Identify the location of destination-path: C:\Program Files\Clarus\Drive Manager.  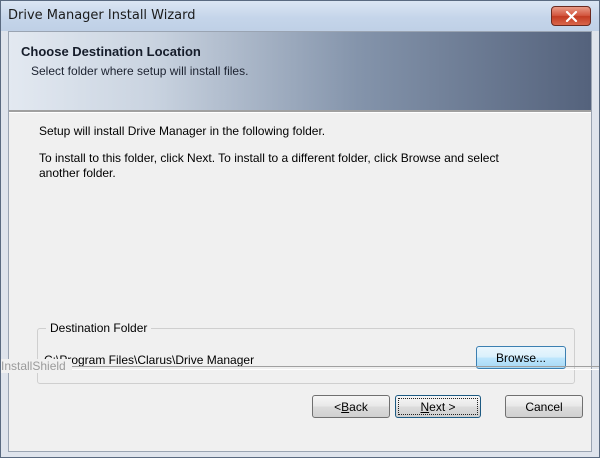
(149, 360).